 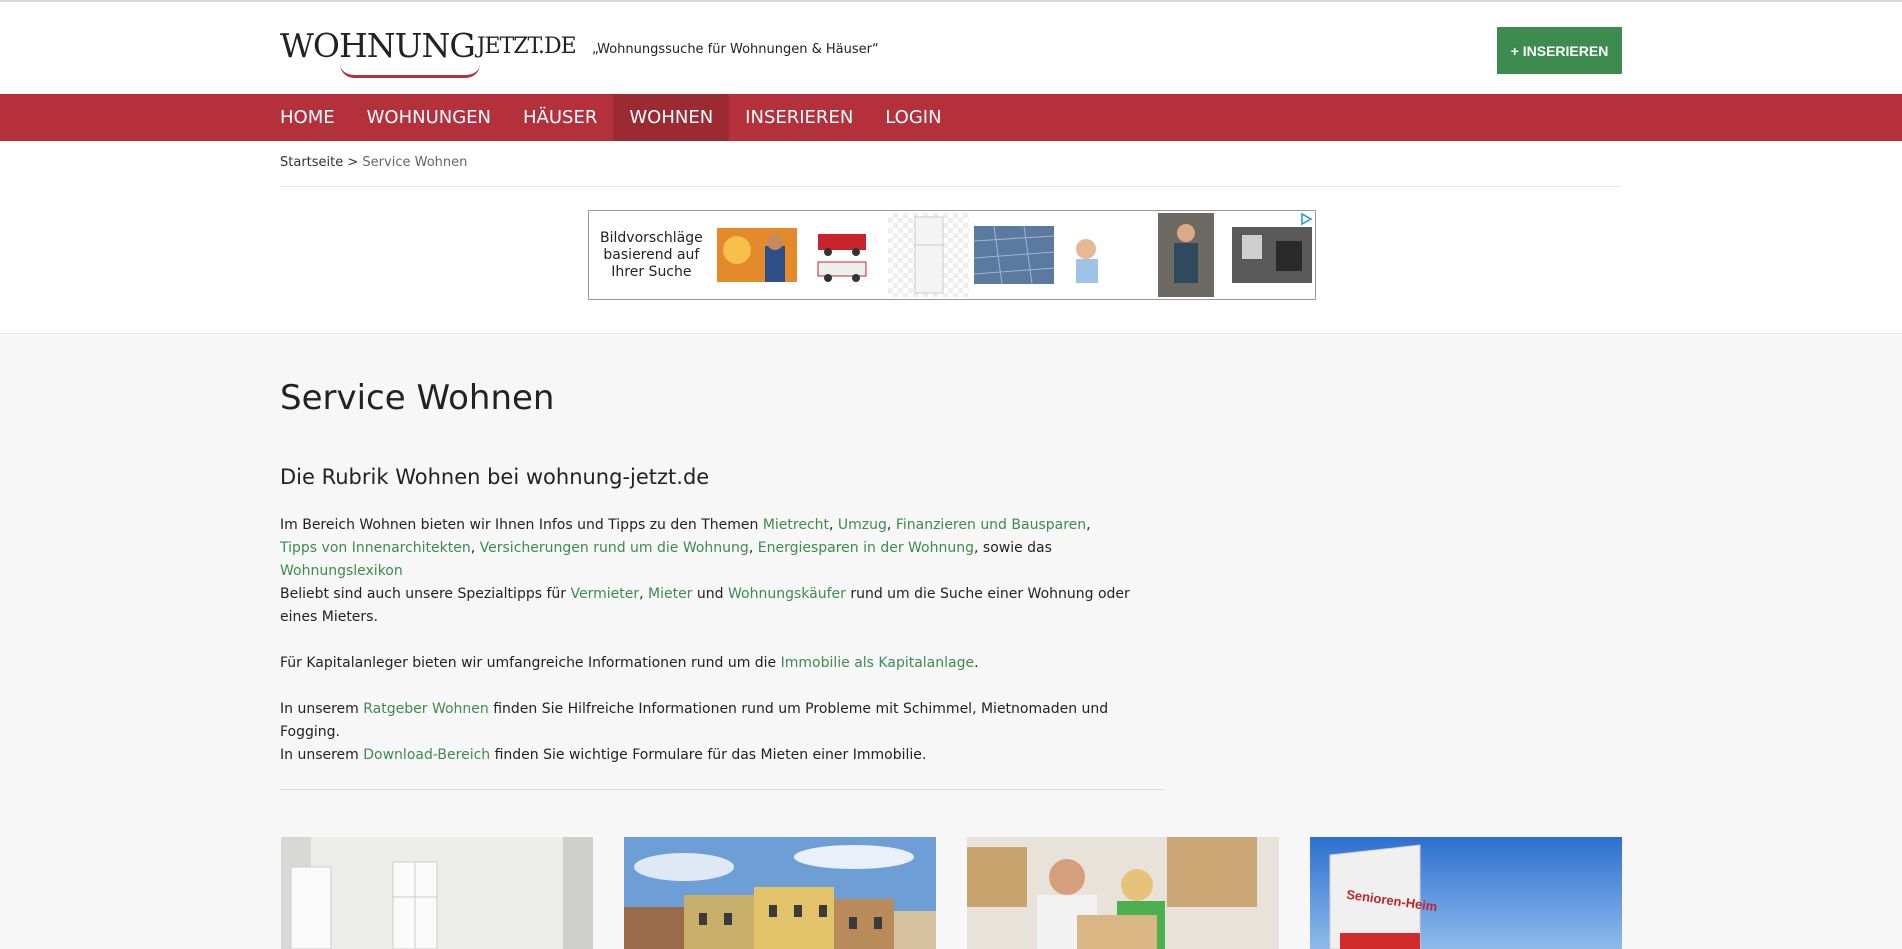 What do you see at coordinates (951, 186) in the screenshot?
I see `breadcrumb-divider` at bounding box center [951, 186].